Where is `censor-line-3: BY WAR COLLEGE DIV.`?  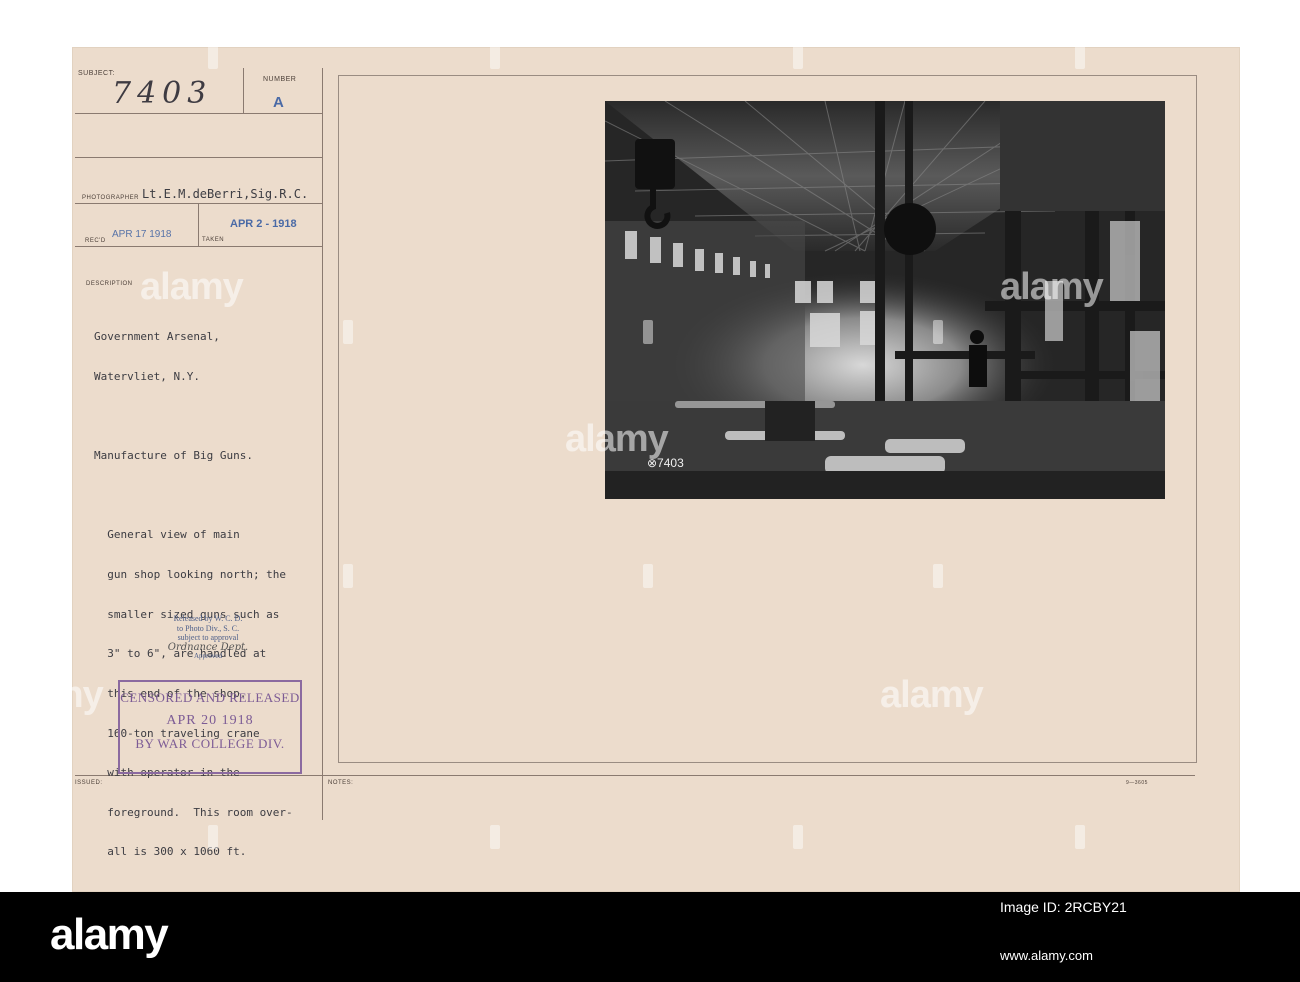
censor-line-3: BY WAR COLLEGE DIV. is located at coordinates (210, 743).